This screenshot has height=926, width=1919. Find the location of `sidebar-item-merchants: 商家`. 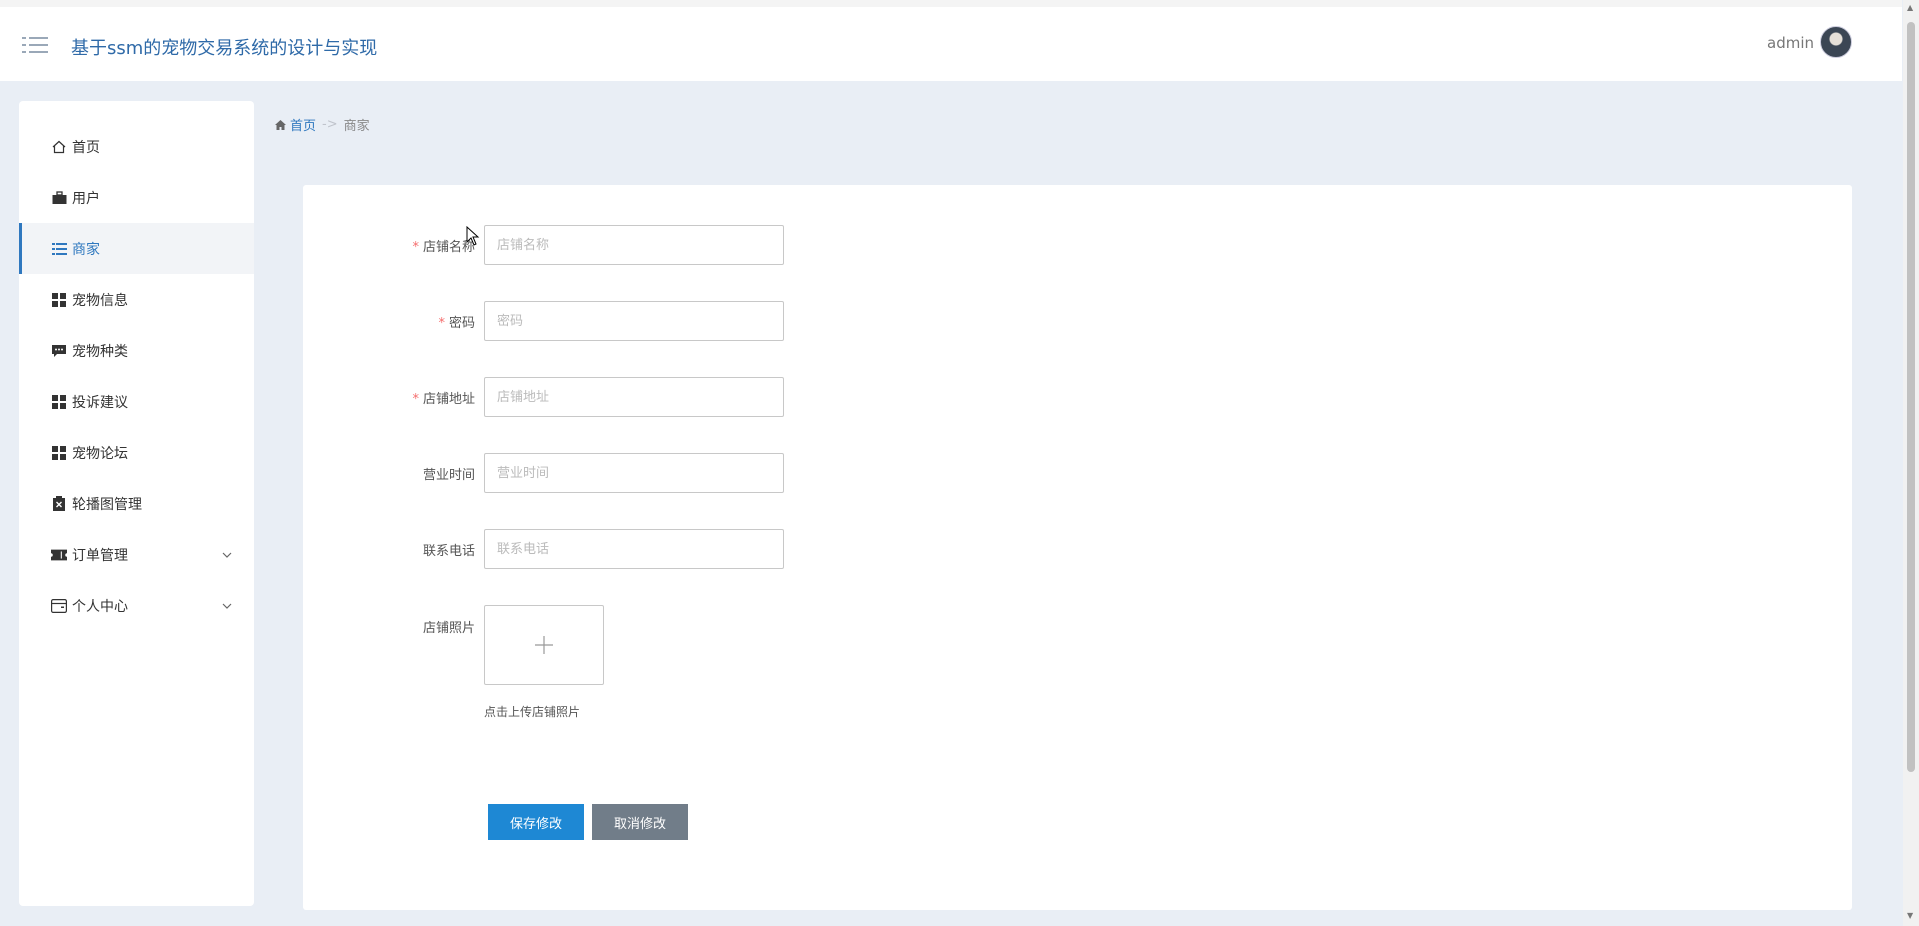

sidebar-item-merchants: 商家 is located at coordinates (136, 248).